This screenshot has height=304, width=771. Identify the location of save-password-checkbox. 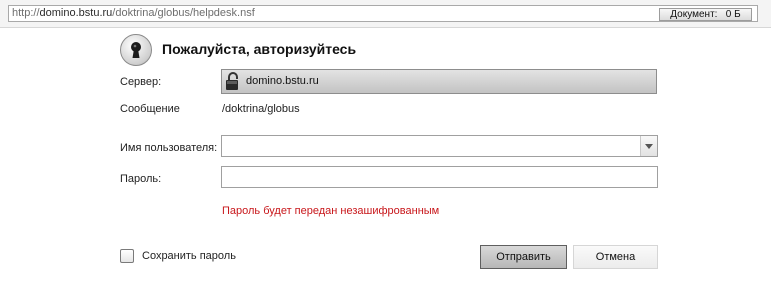
(127, 256).